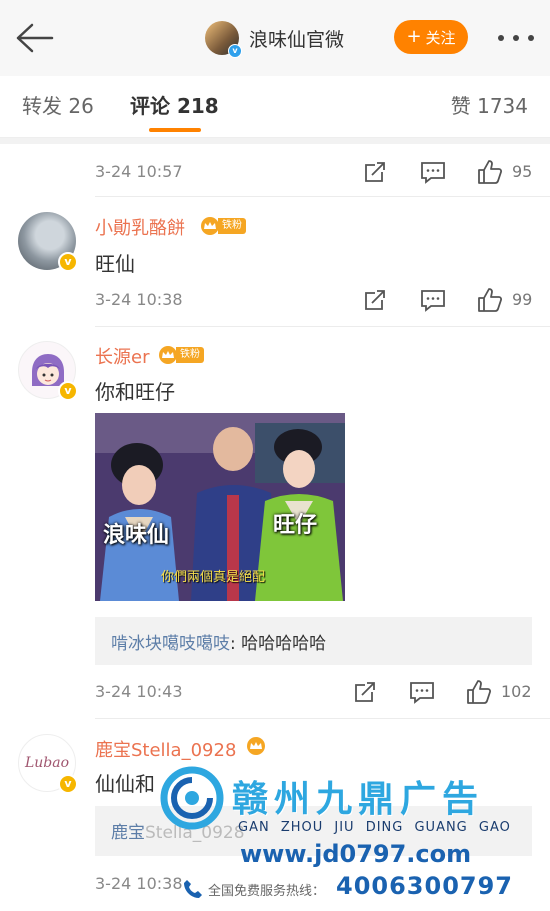 The height and width of the screenshot is (911, 550). Describe the element at coordinates (516, 38) in the screenshot. I see `more-dots-icon` at that location.